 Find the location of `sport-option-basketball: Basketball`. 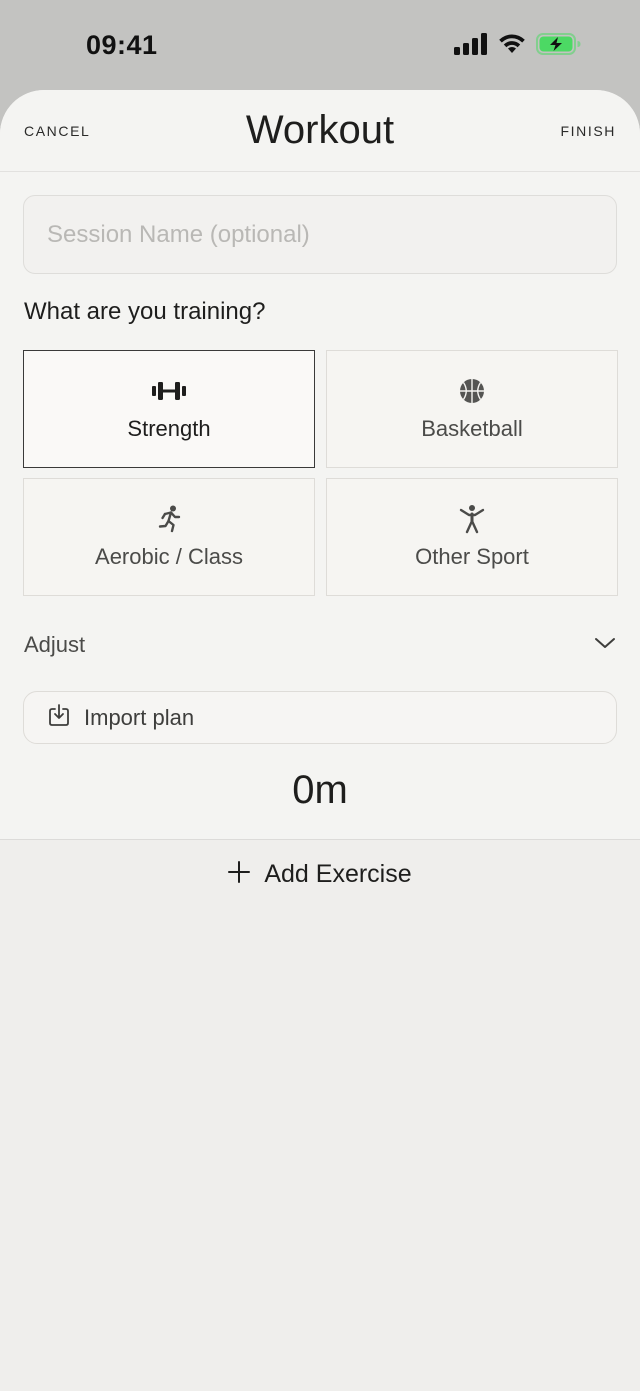

sport-option-basketball: Basketball is located at coordinates (472, 409).